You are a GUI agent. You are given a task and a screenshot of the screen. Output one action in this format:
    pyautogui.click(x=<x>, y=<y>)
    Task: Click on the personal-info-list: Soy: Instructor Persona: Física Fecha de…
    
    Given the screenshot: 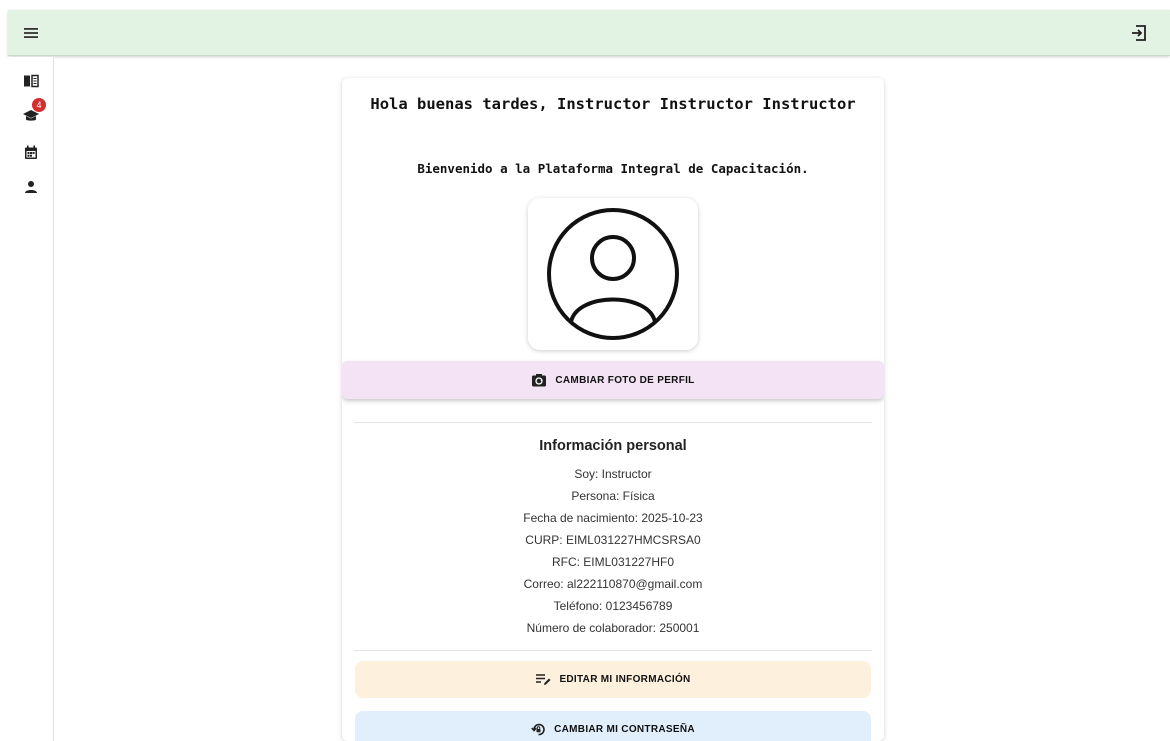 What is the action you would take?
    pyautogui.click(x=613, y=551)
    